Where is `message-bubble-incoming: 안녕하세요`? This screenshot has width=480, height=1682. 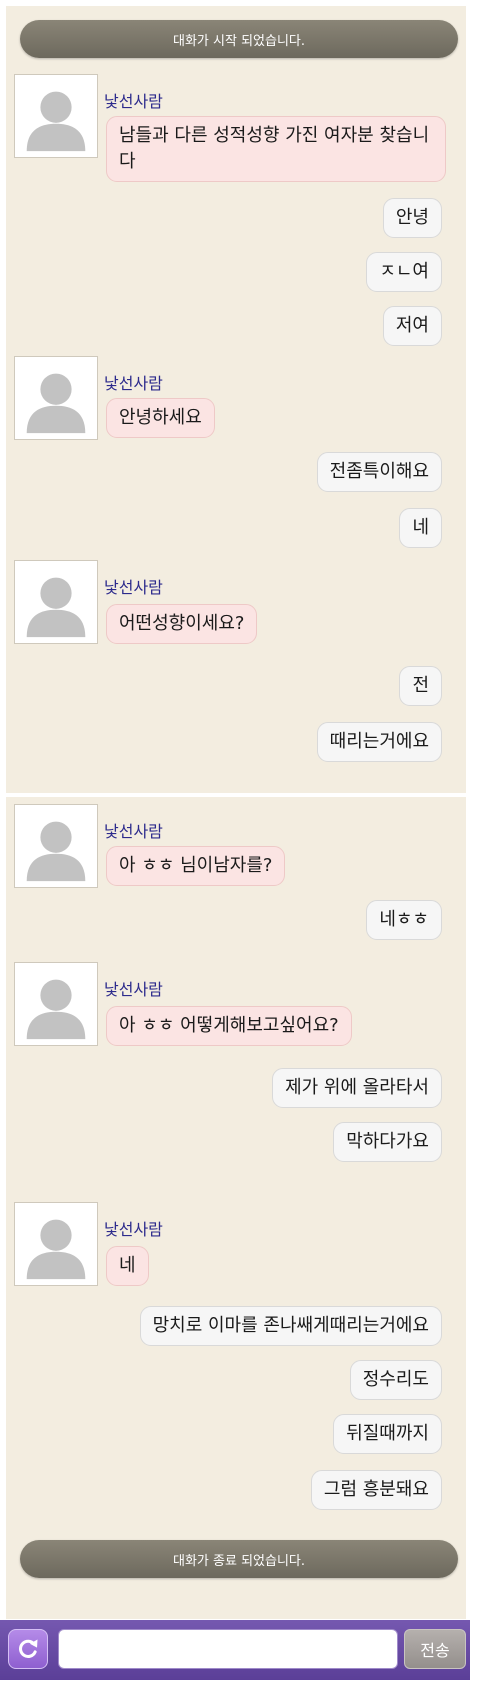 message-bubble-incoming: 안녕하세요 is located at coordinates (160, 418).